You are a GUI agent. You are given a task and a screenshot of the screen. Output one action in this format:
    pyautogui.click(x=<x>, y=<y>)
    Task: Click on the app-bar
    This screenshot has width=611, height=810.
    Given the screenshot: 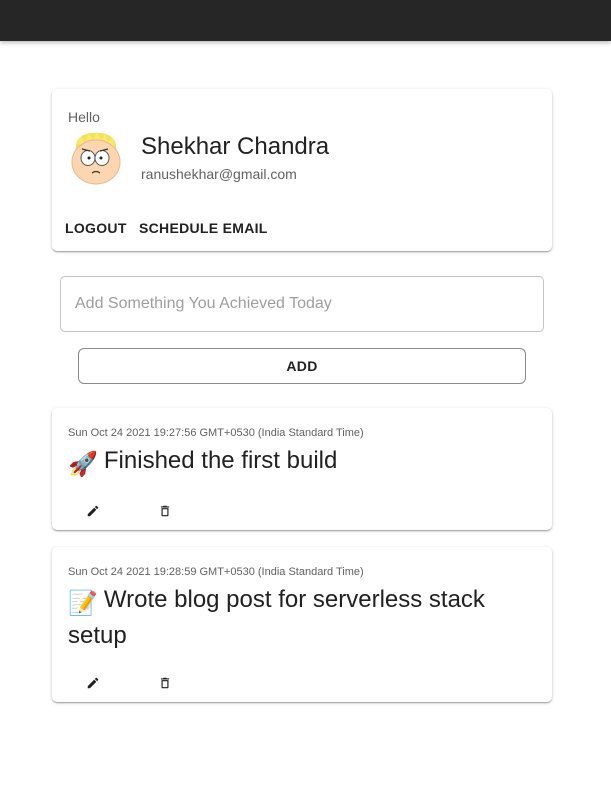 What is the action you would take?
    pyautogui.click(x=305, y=20)
    